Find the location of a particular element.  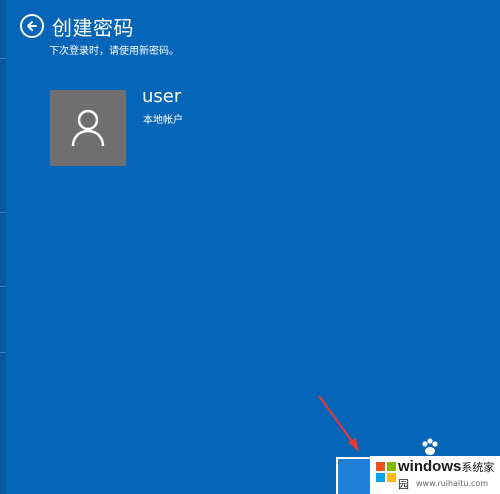

watermark: windows系统家园 www.ruihaitu.com is located at coordinates (435, 475).